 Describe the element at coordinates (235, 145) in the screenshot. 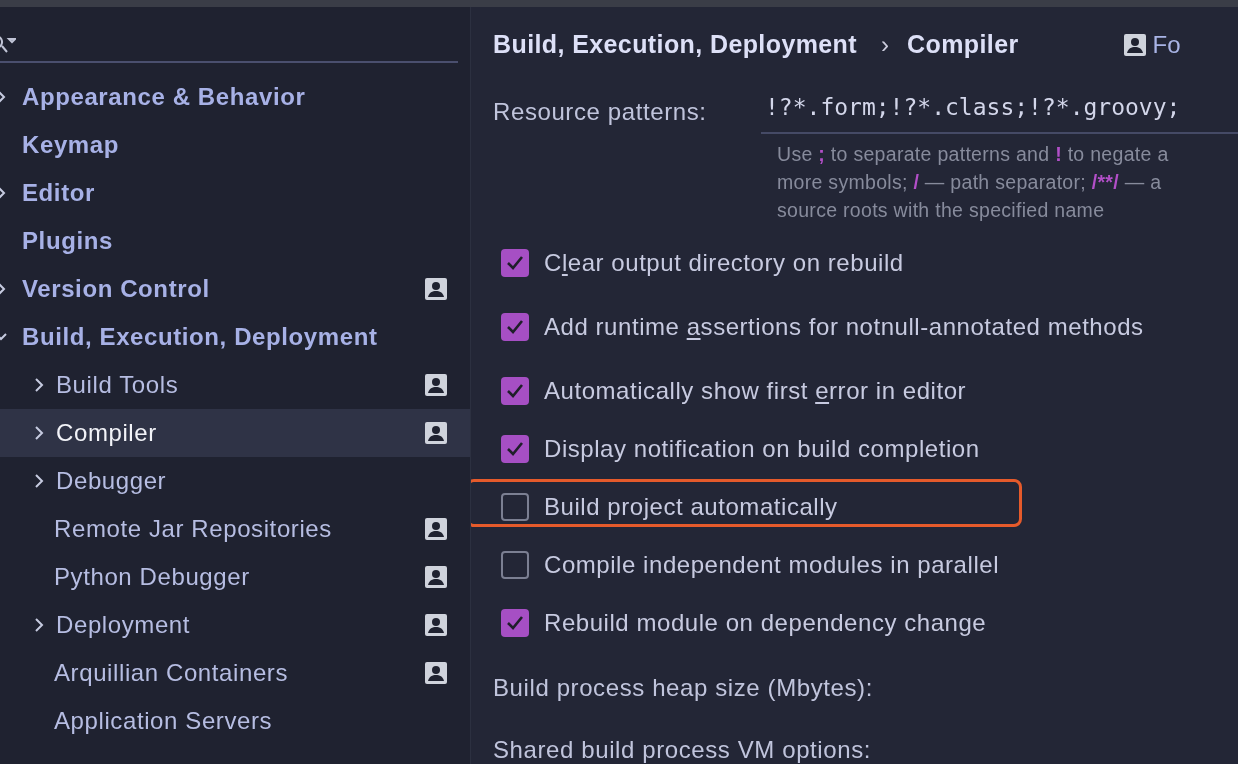

I see `tree-item: Keymap` at that location.